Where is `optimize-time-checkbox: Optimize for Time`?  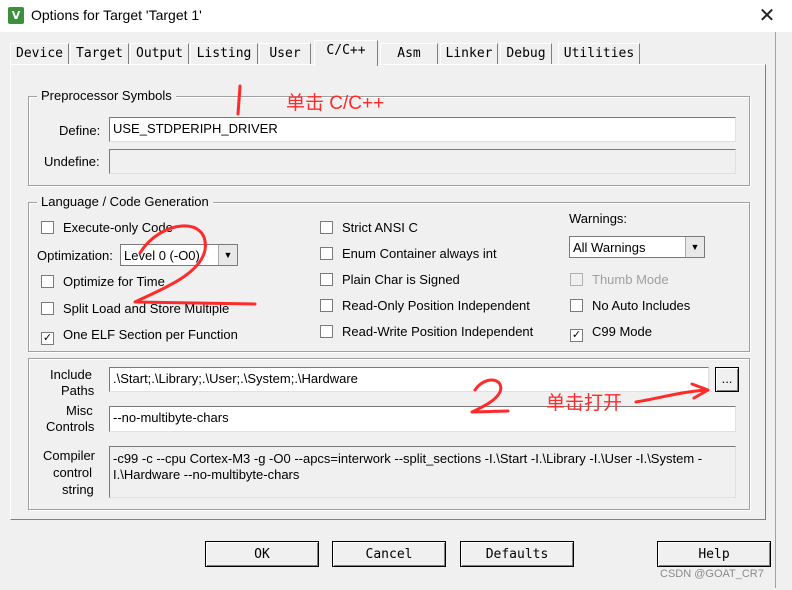
optimize-time-checkbox: Optimize for Time is located at coordinates (103, 281).